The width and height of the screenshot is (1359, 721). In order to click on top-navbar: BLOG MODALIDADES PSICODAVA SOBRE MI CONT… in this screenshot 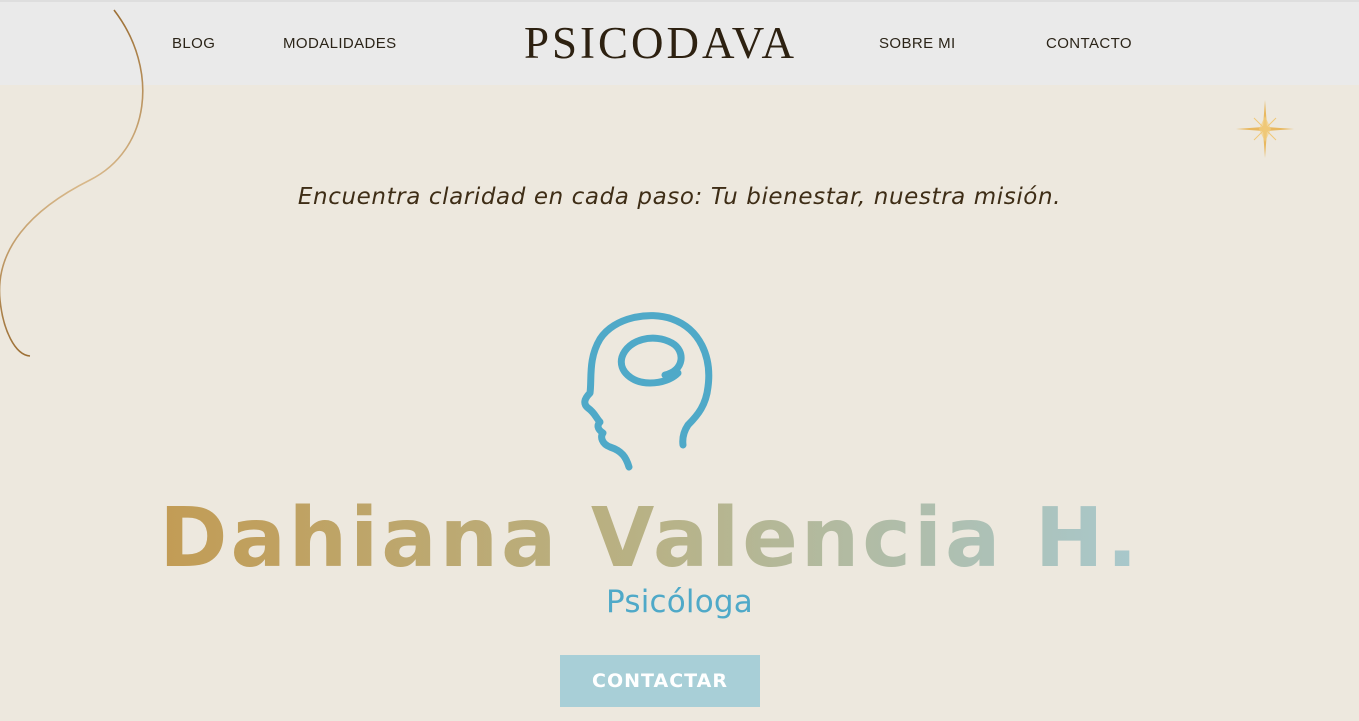, I will do `click(679, 42)`.